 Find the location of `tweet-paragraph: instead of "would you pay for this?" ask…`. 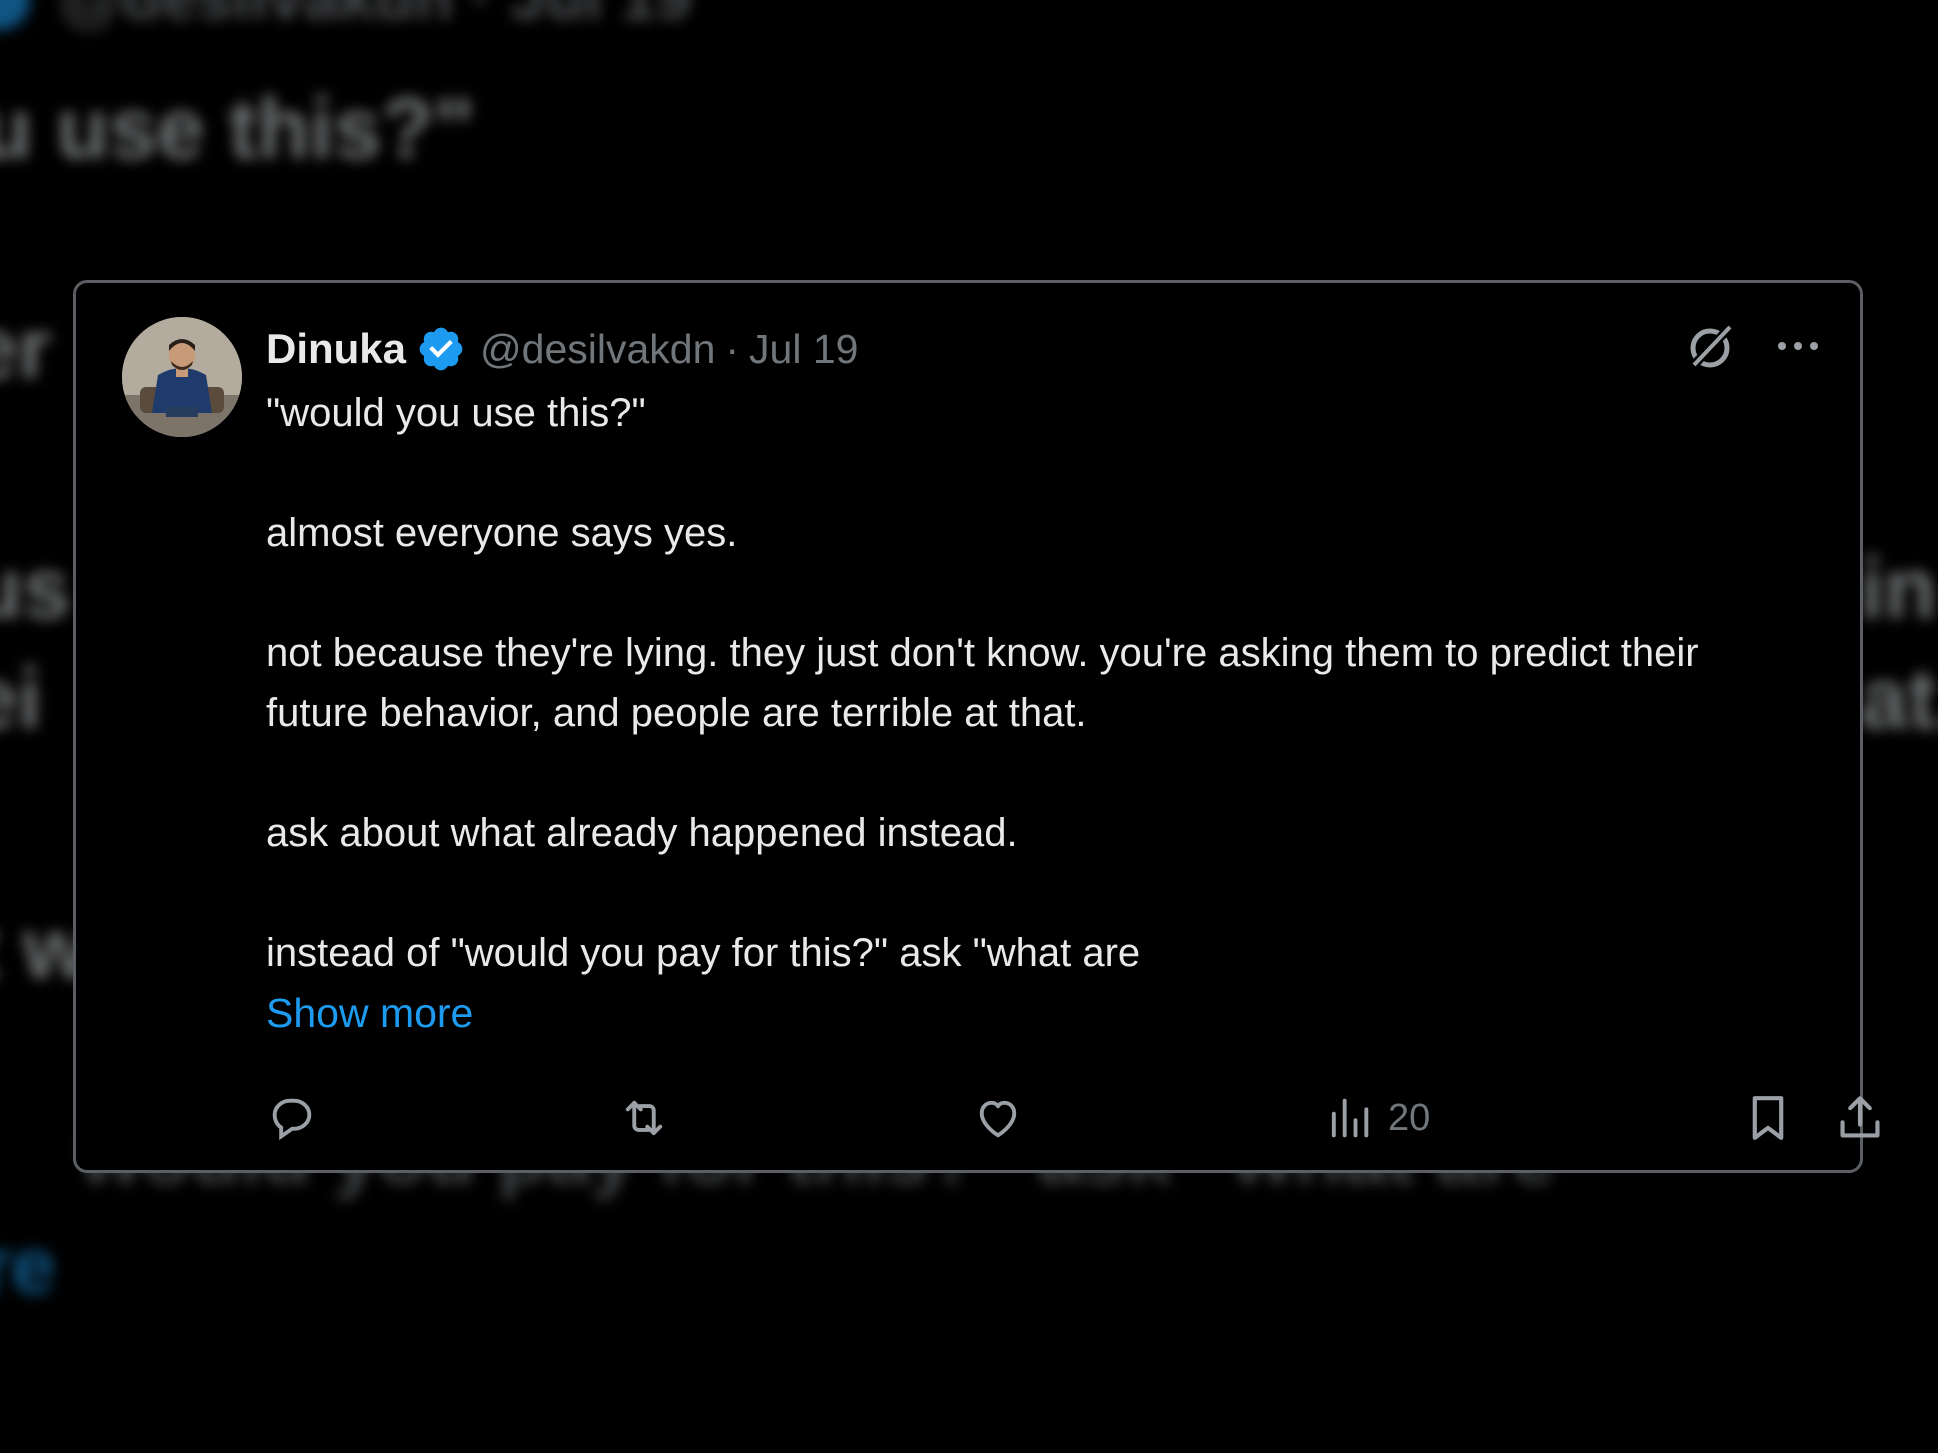

tweet-paragraph: instead of "would you pay for this?" ask… is located at coordinates (703, 953).